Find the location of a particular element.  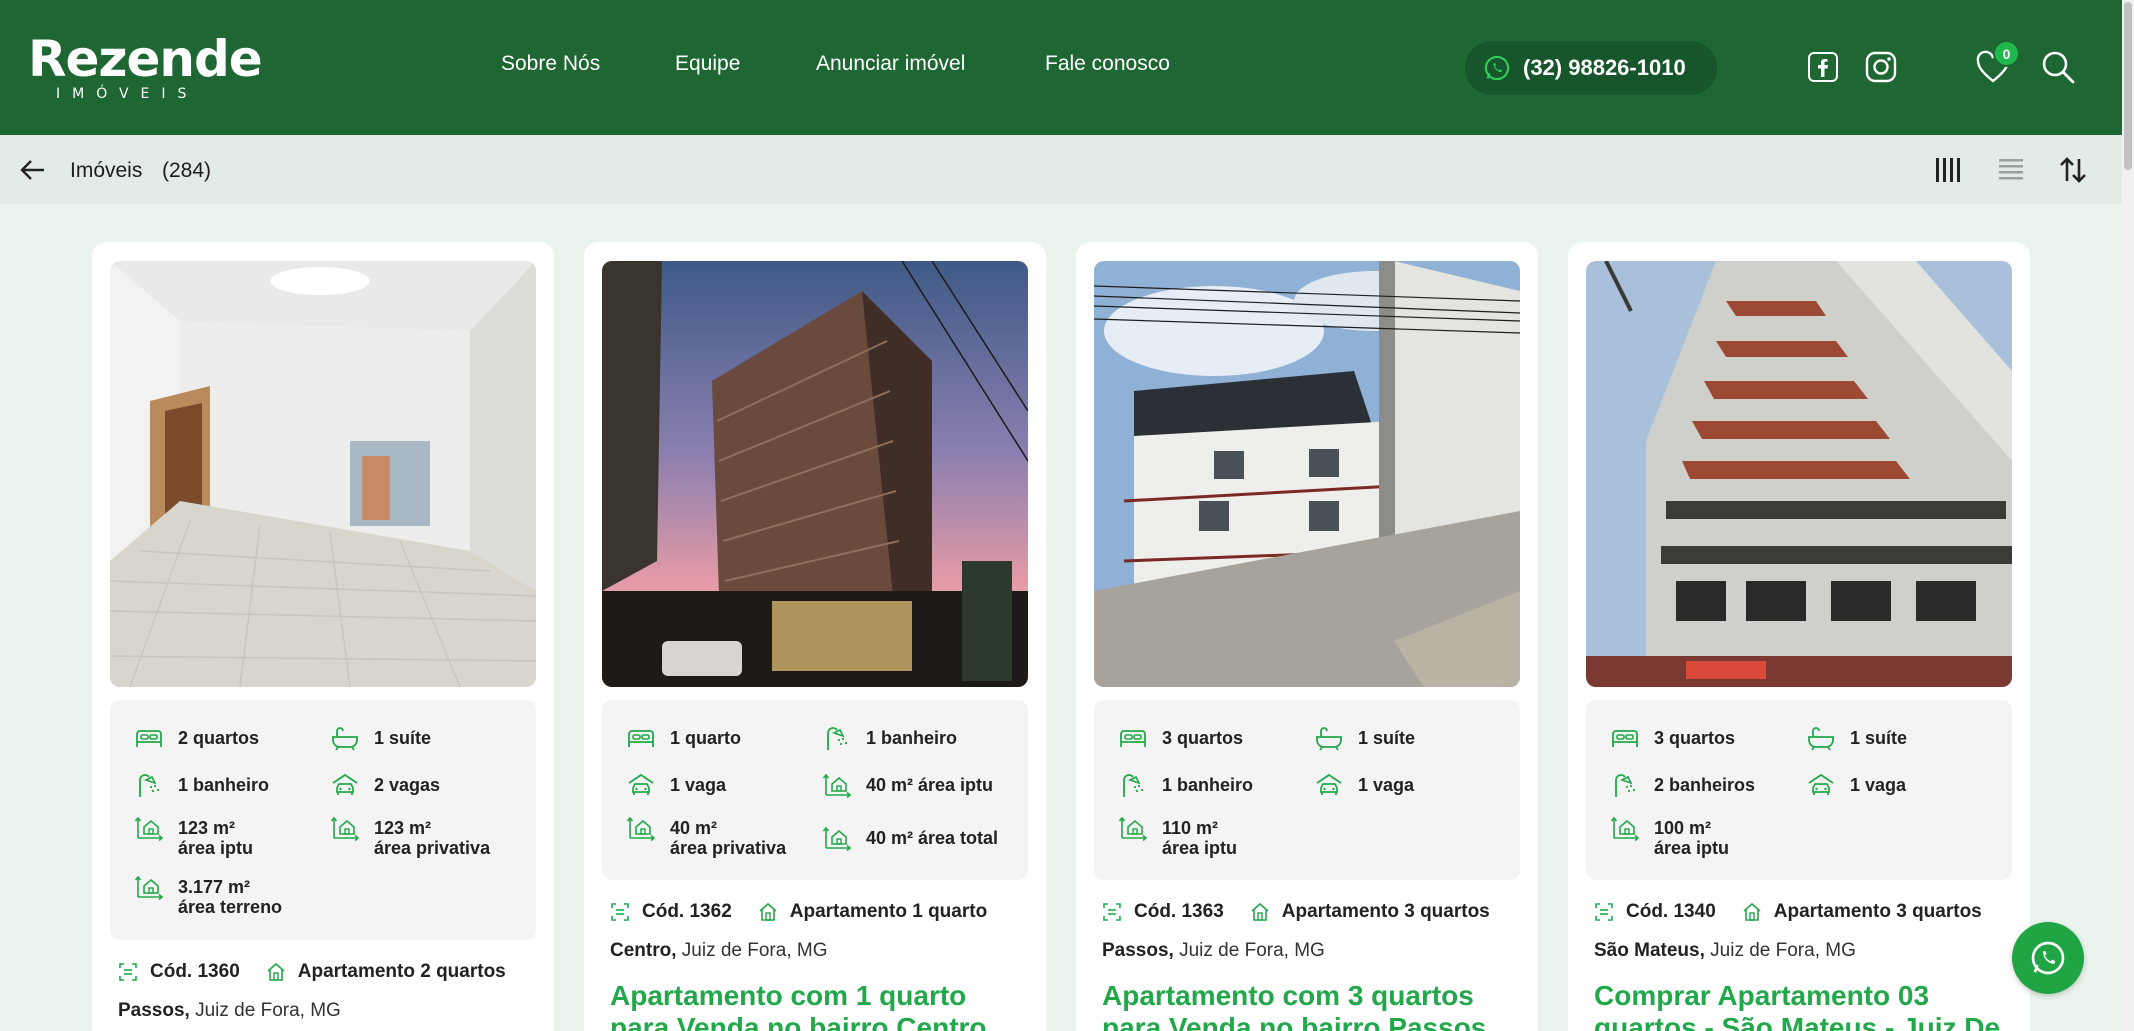

feature-area-privativa: 40 m² área privativa is located at coordinates (706, 838).